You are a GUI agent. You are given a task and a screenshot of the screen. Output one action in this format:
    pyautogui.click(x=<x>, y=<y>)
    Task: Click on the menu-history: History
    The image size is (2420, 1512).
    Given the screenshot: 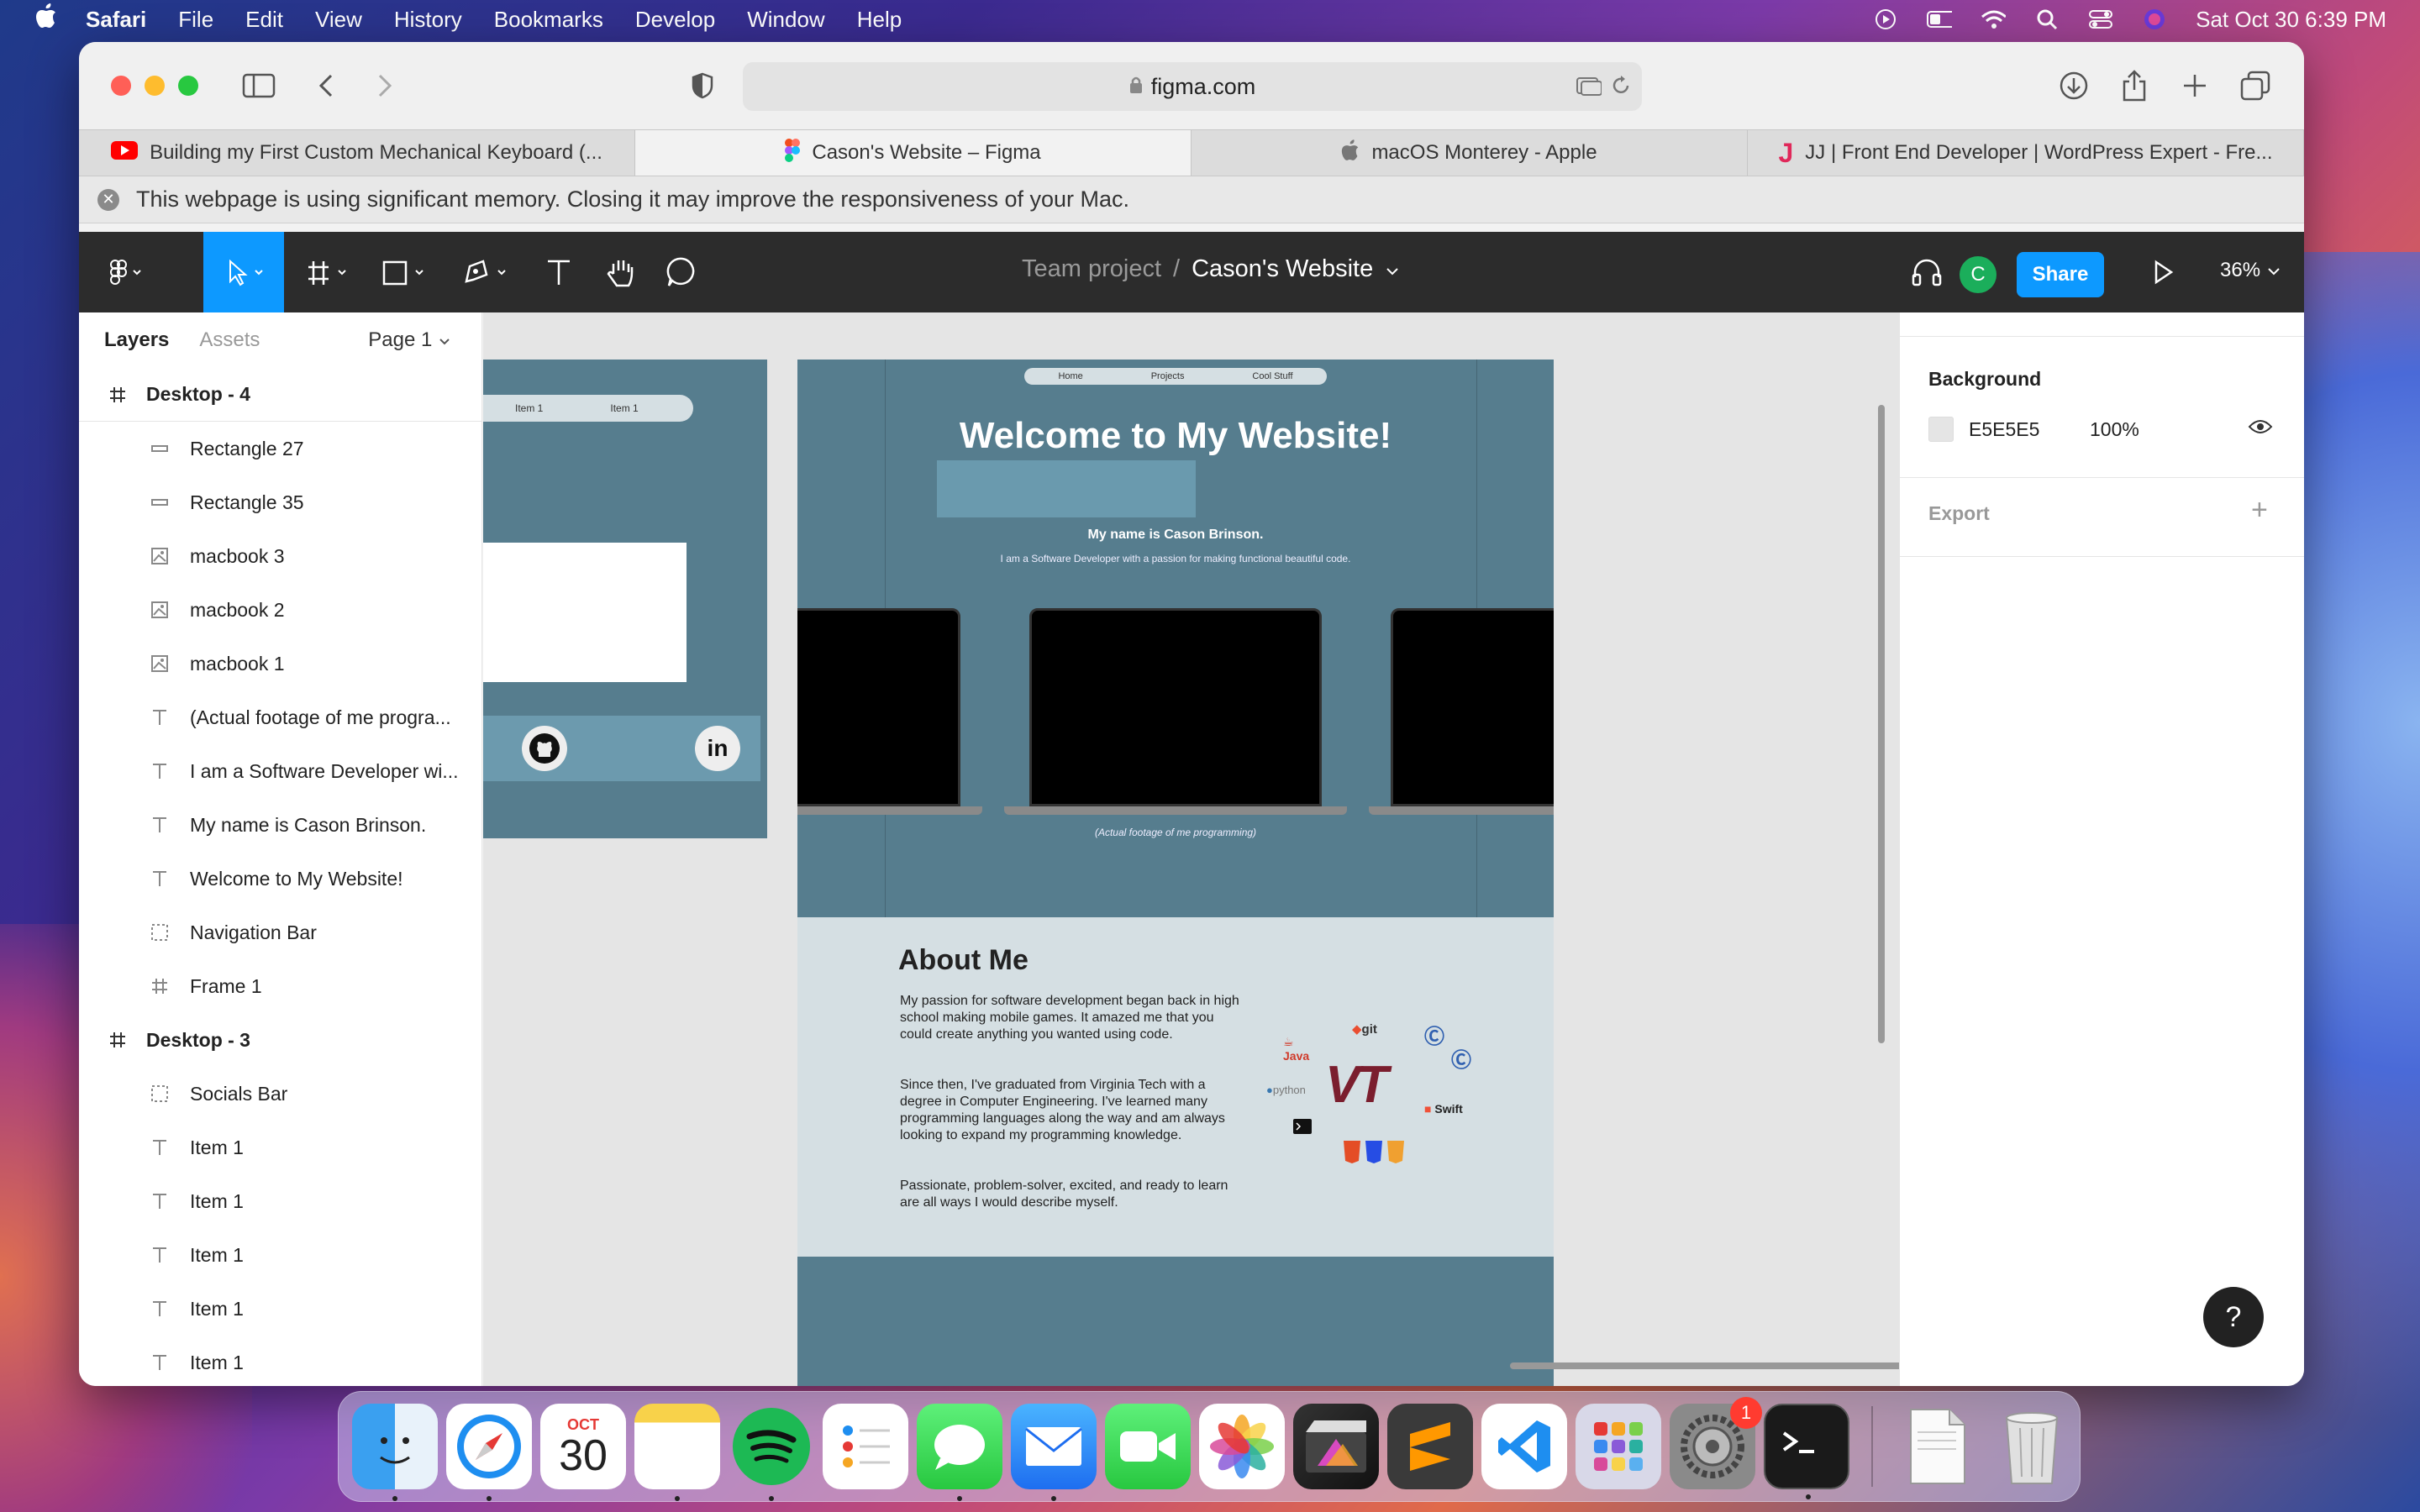 What is the action you would take?
    pyautogui.click(x=428, y=20)
    